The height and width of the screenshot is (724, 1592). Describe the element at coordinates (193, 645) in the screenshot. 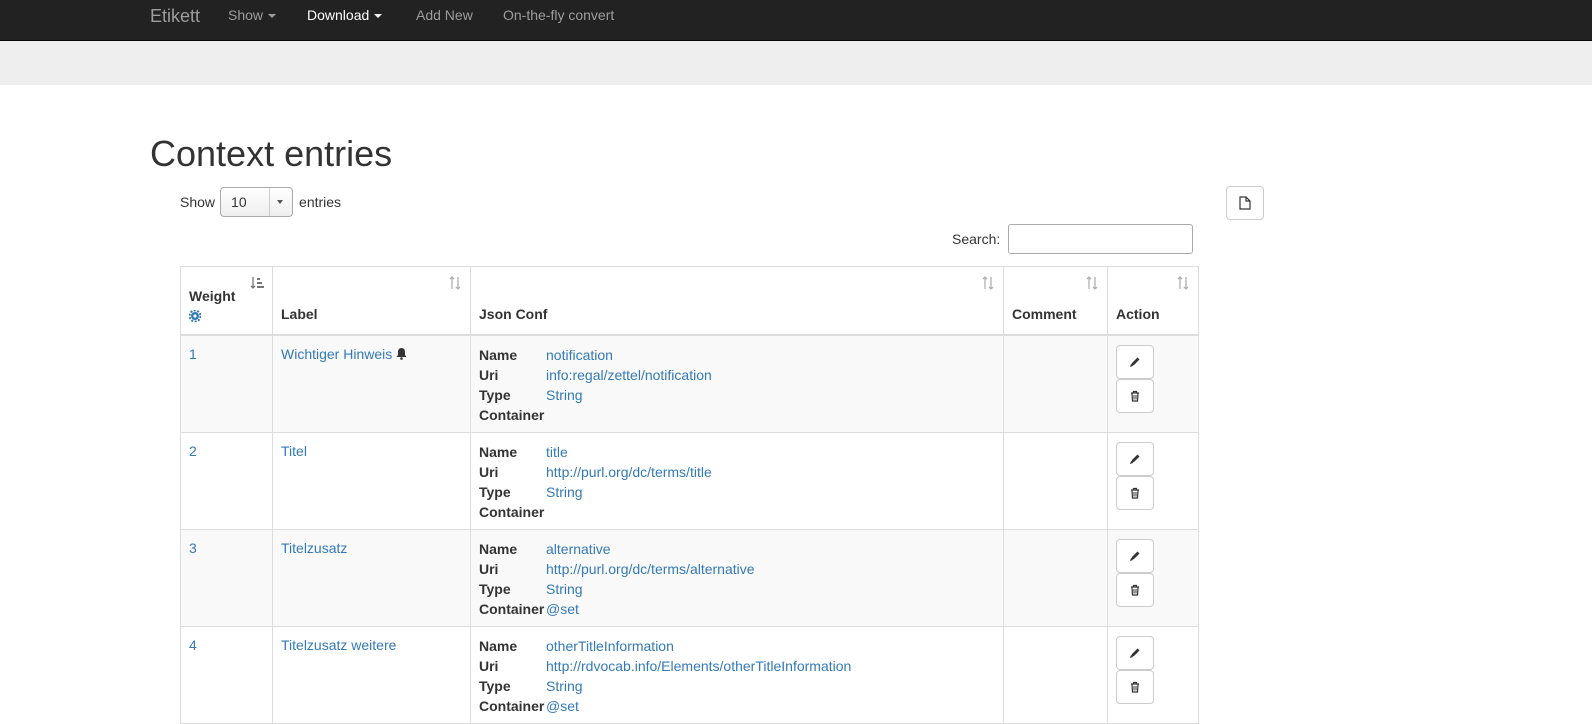

I see `weight-link: 4` at that location.